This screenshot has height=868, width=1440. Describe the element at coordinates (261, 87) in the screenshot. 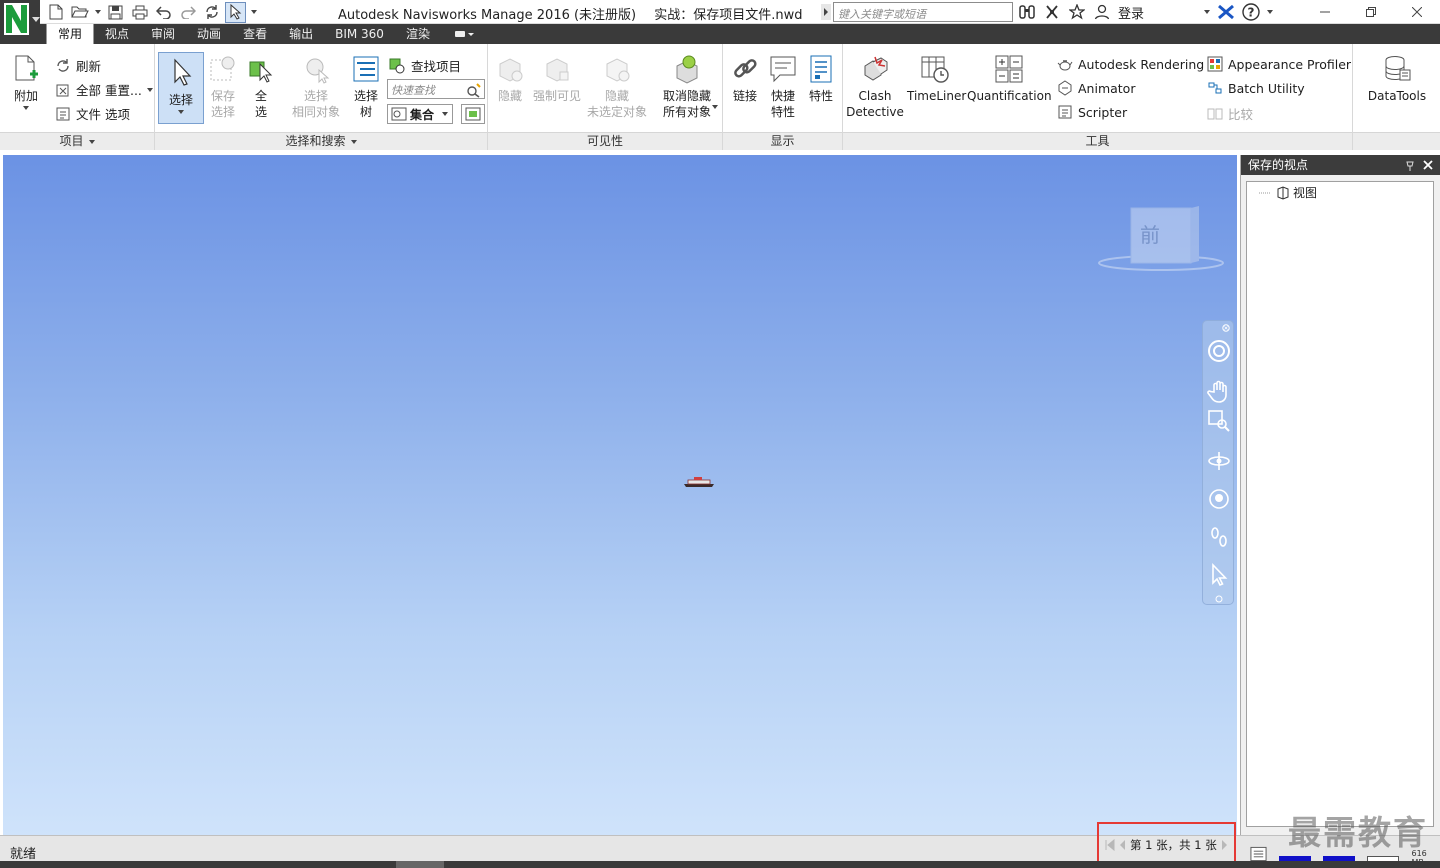

I see `select-all-button: 全 选` at that location.